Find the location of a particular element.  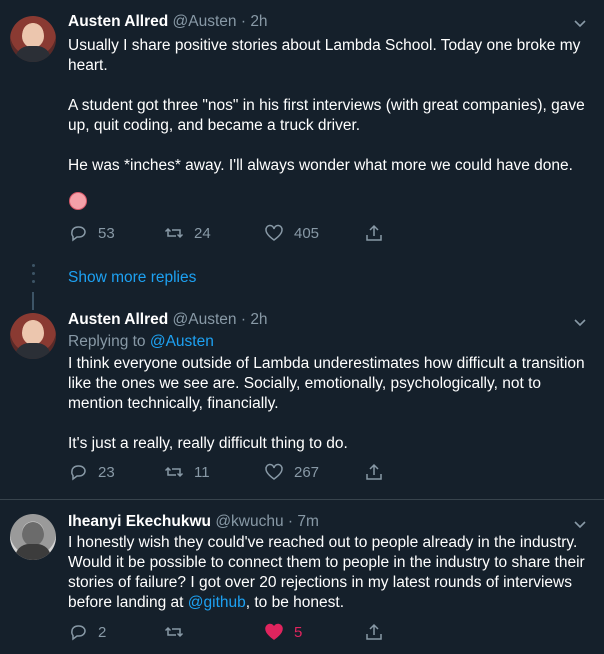

retweet-button: 11 is located at coordinates (187, 472).